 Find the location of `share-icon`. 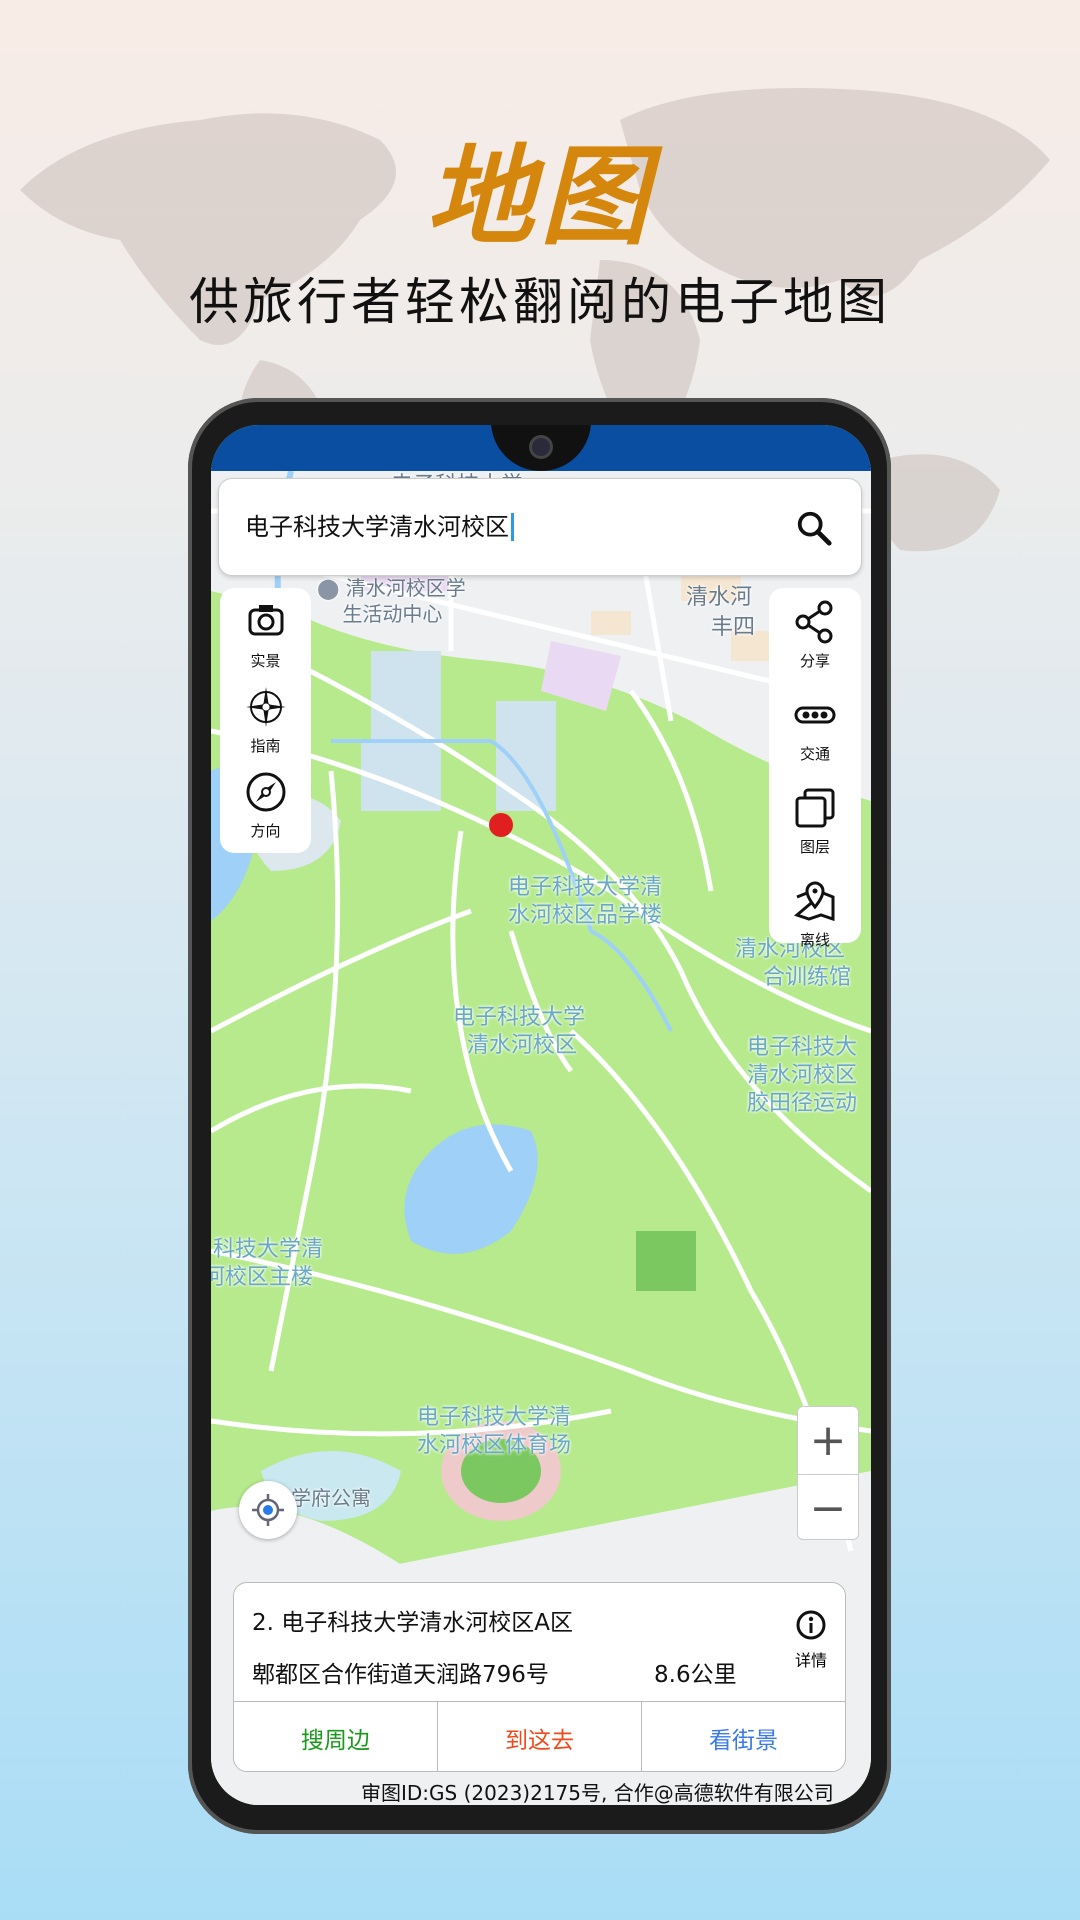

share-icon is located at coordinates (814, 622).